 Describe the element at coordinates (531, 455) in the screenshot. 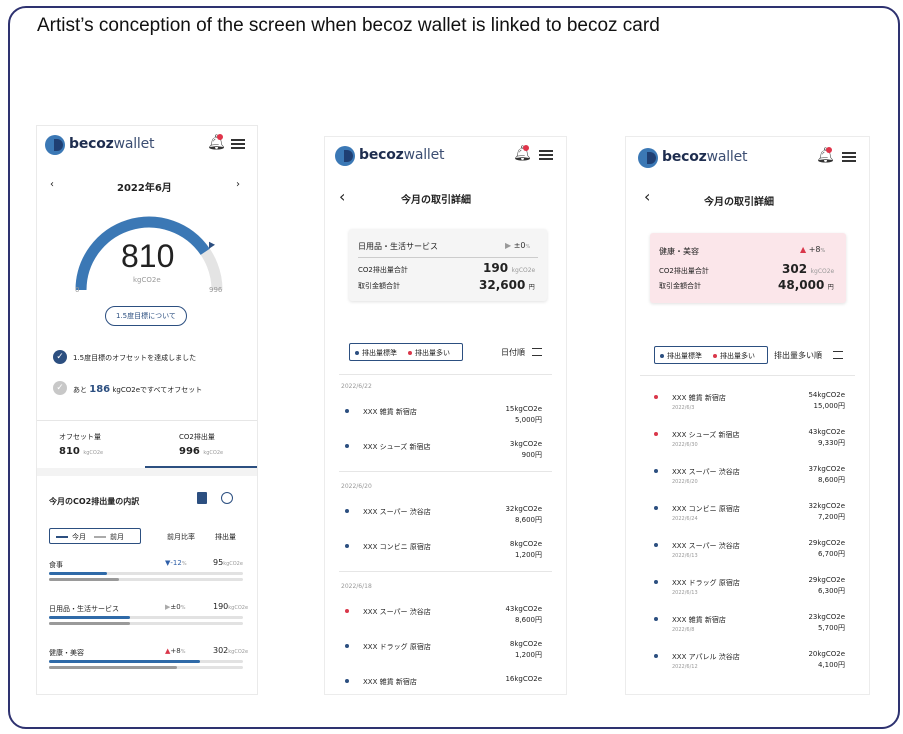

I see `transaction-price: 900円` at that location.